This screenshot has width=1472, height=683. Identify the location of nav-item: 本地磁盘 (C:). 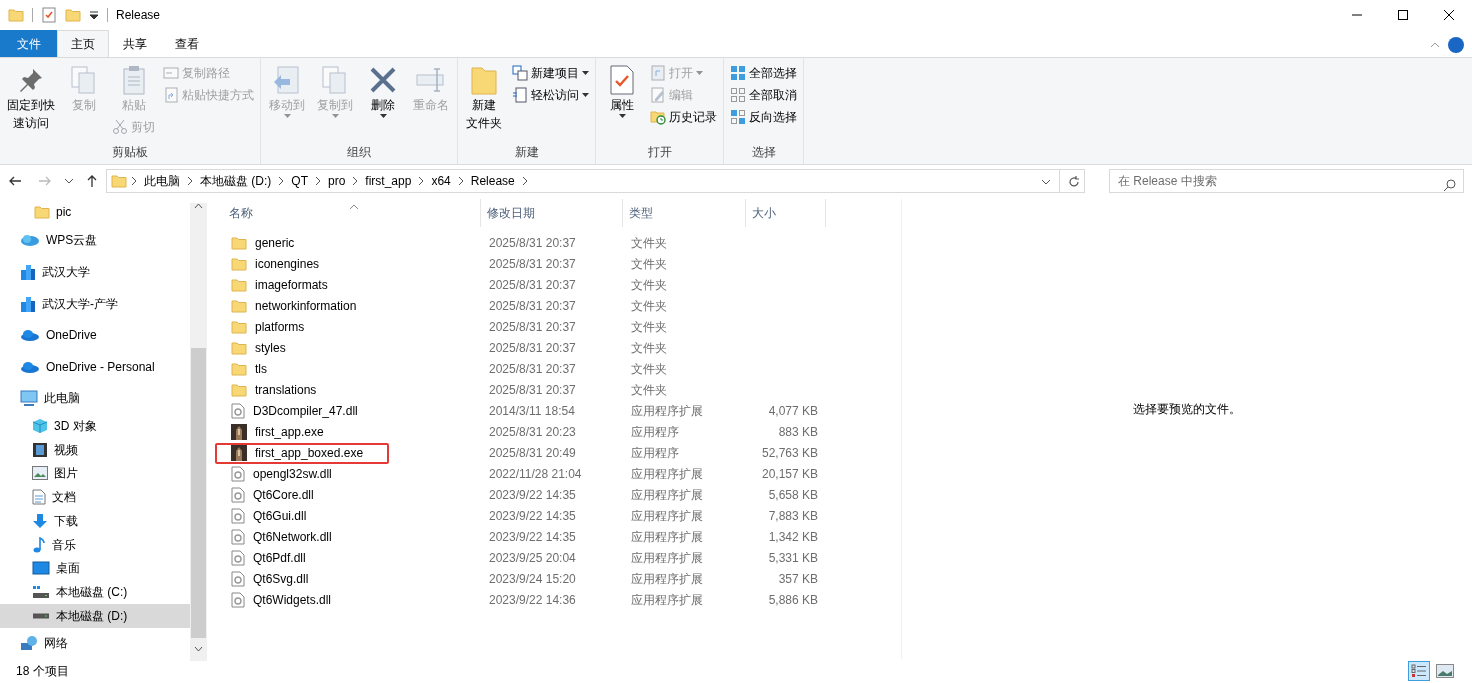
(95, 592).